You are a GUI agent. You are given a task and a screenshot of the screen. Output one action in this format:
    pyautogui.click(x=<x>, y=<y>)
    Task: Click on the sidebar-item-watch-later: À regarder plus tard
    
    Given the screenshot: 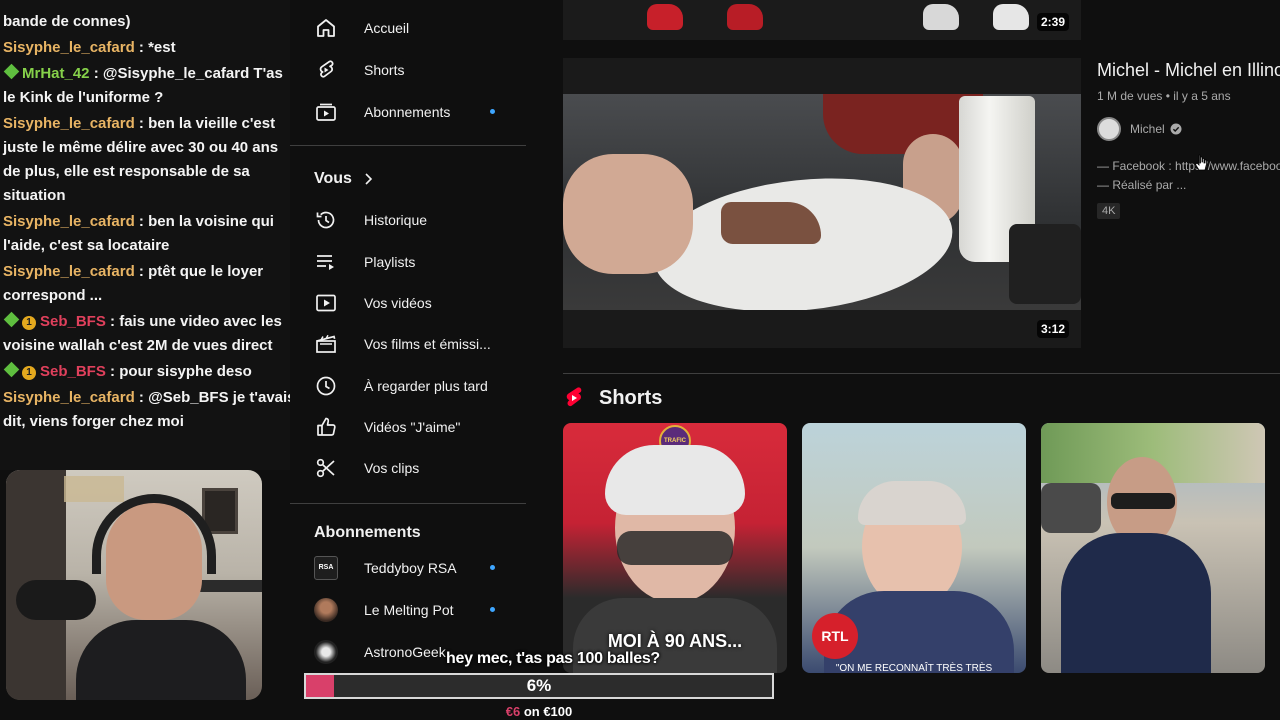 What is the action you would take?
    pyautogui.click(x=408, y=386)
    